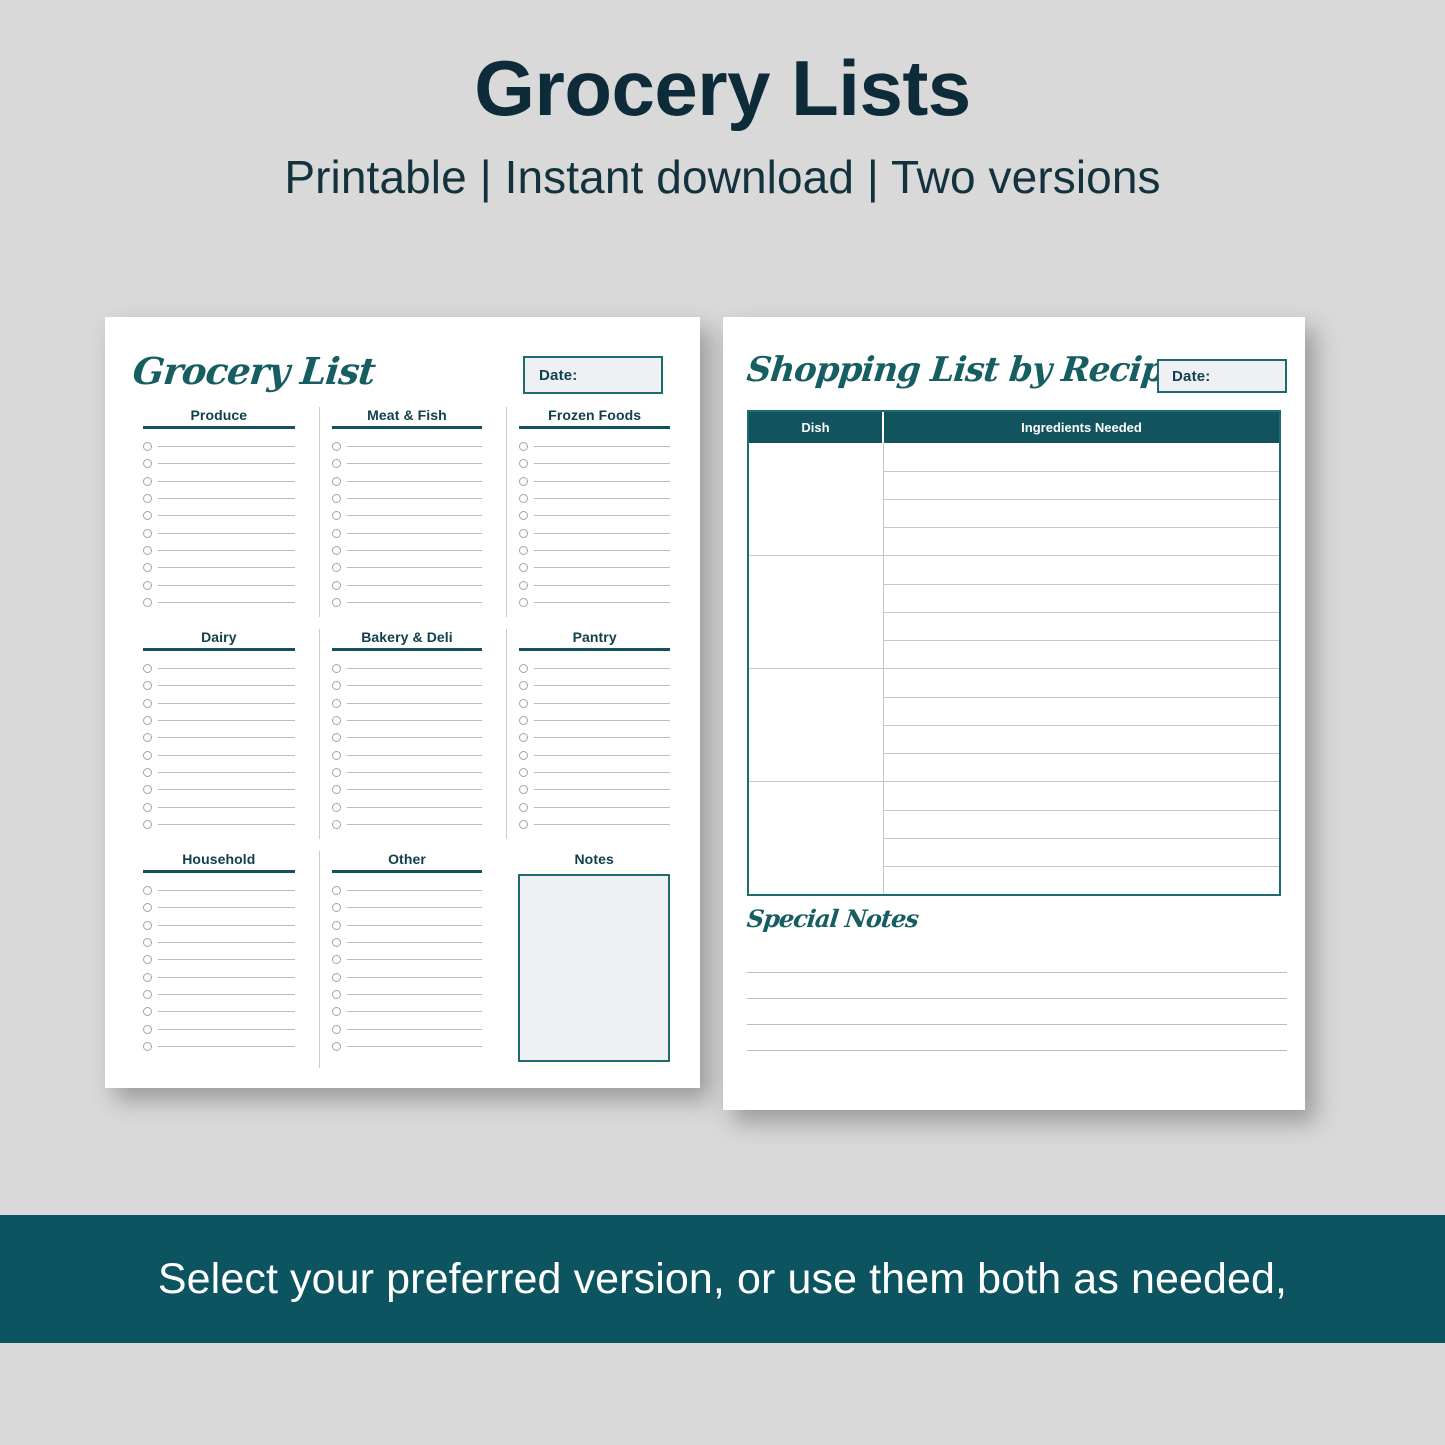 The width and height of the screenshot is (1445, 1445). What do you see at coordinates (1017, 998) in the screenshot?
I see `notes-write-in-line` at bounding box center [1017, 998].